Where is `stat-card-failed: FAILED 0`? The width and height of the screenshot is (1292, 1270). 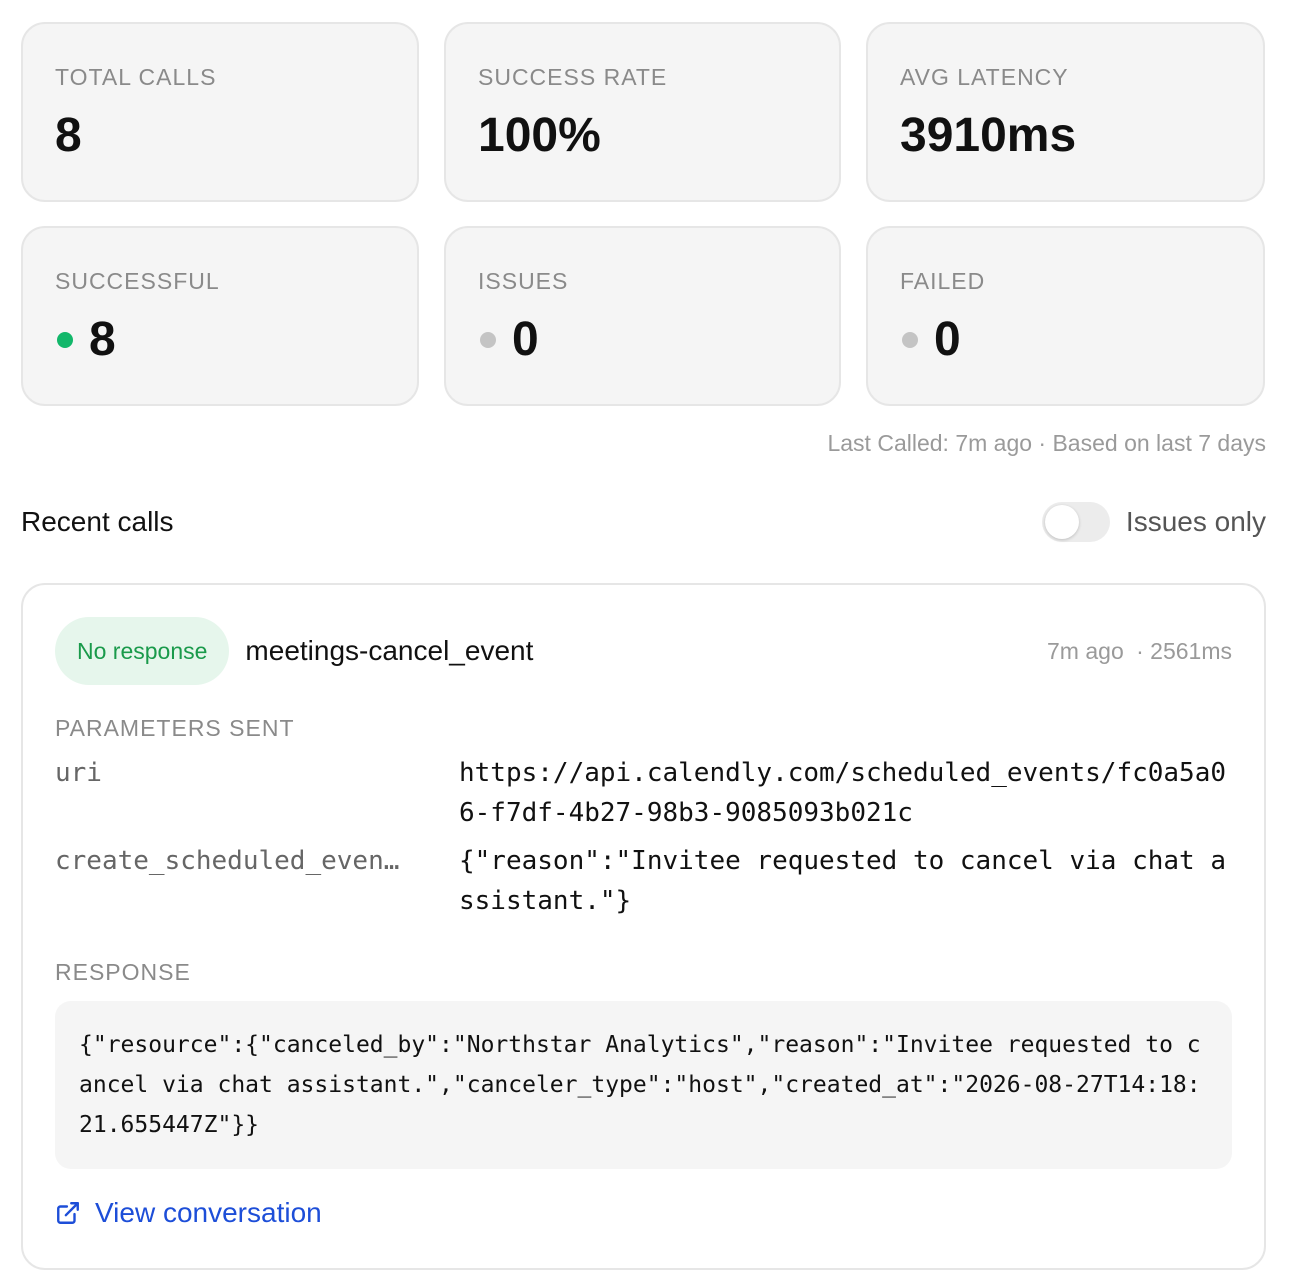 stat-card-failed: FAILED 0 is located at coordinates (1065, 316).